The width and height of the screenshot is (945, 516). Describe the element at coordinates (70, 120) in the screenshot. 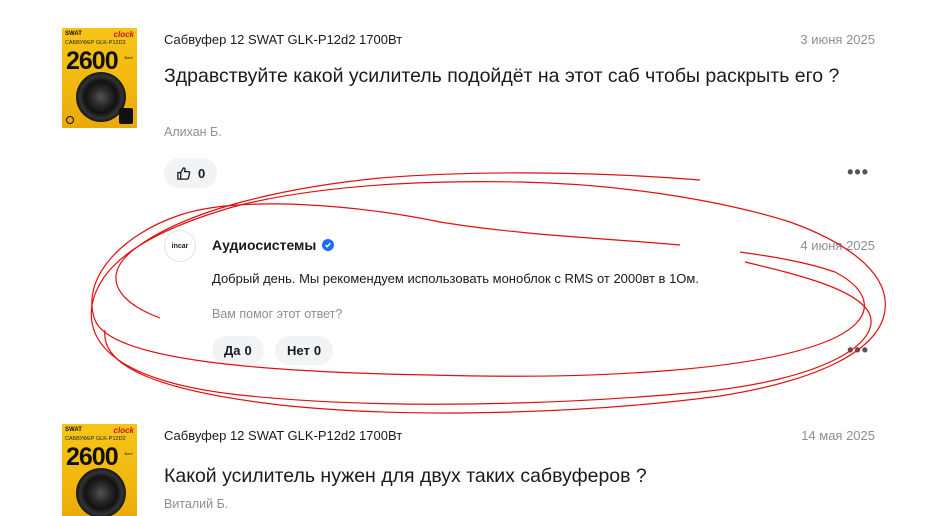

I see `logo-icon` at that location.